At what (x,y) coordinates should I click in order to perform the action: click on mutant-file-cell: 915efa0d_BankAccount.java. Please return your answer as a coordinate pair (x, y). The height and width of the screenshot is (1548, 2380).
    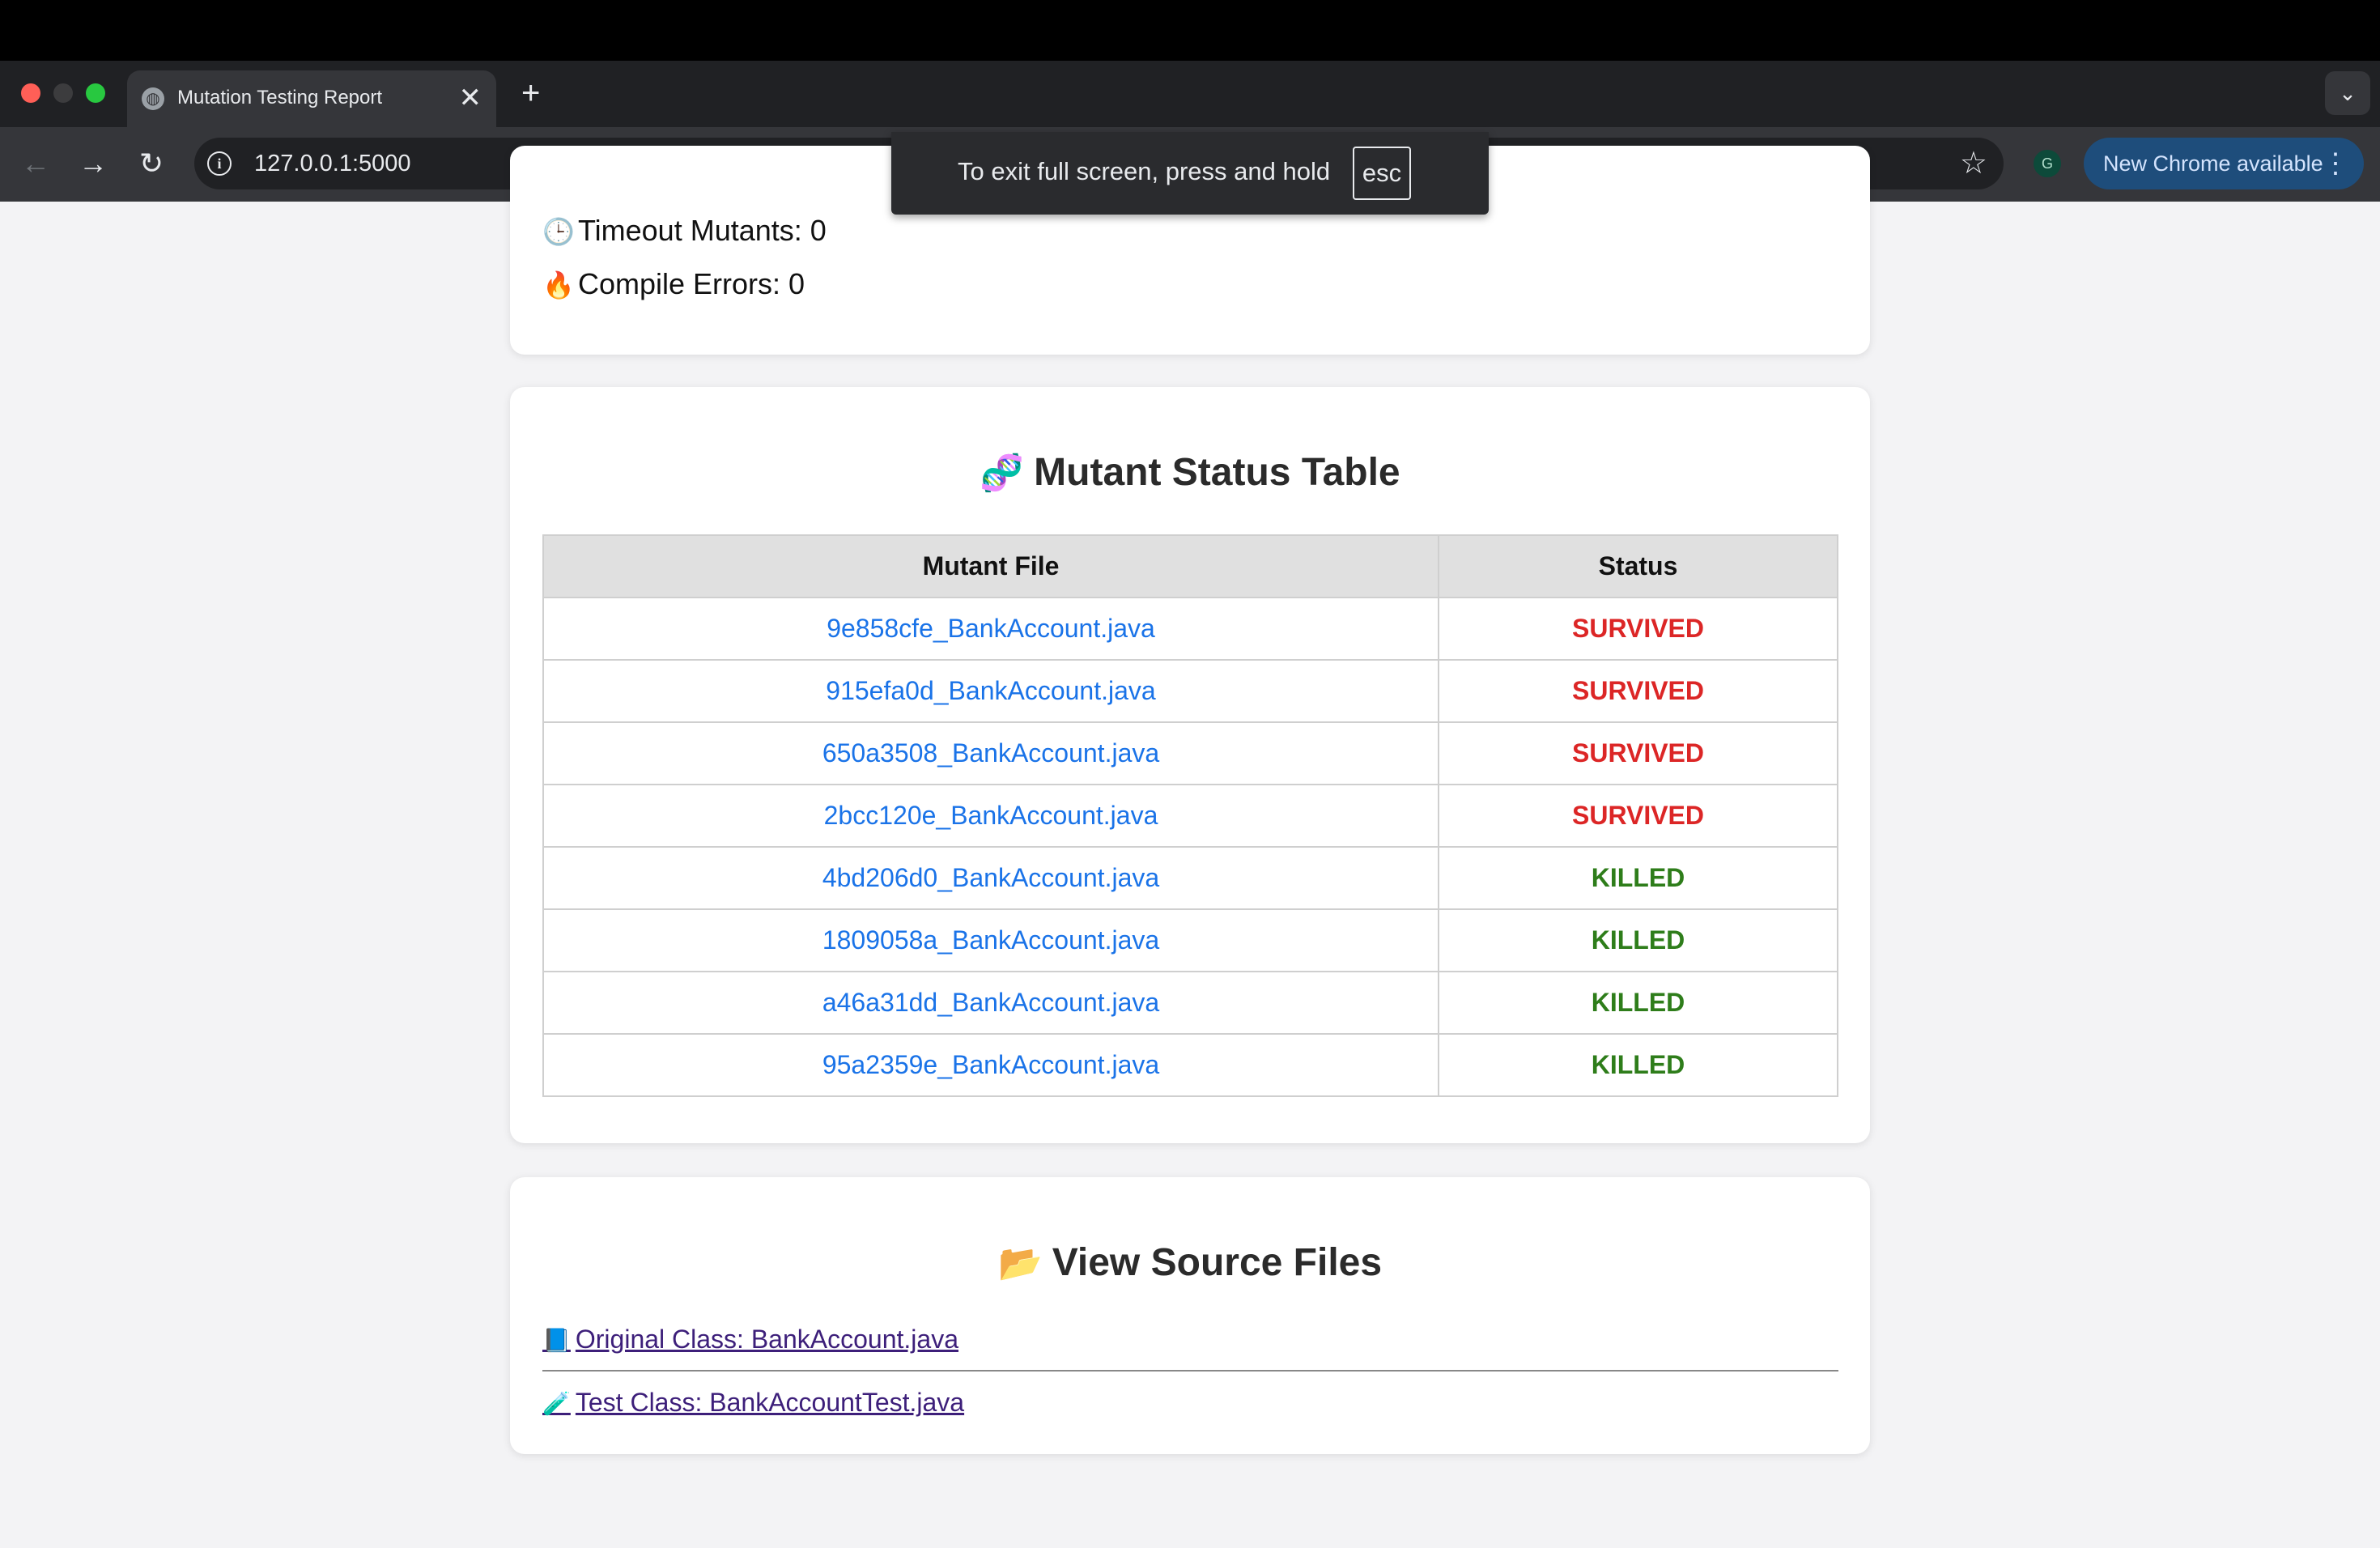
    Looking at the image, I should click on (990, 691).